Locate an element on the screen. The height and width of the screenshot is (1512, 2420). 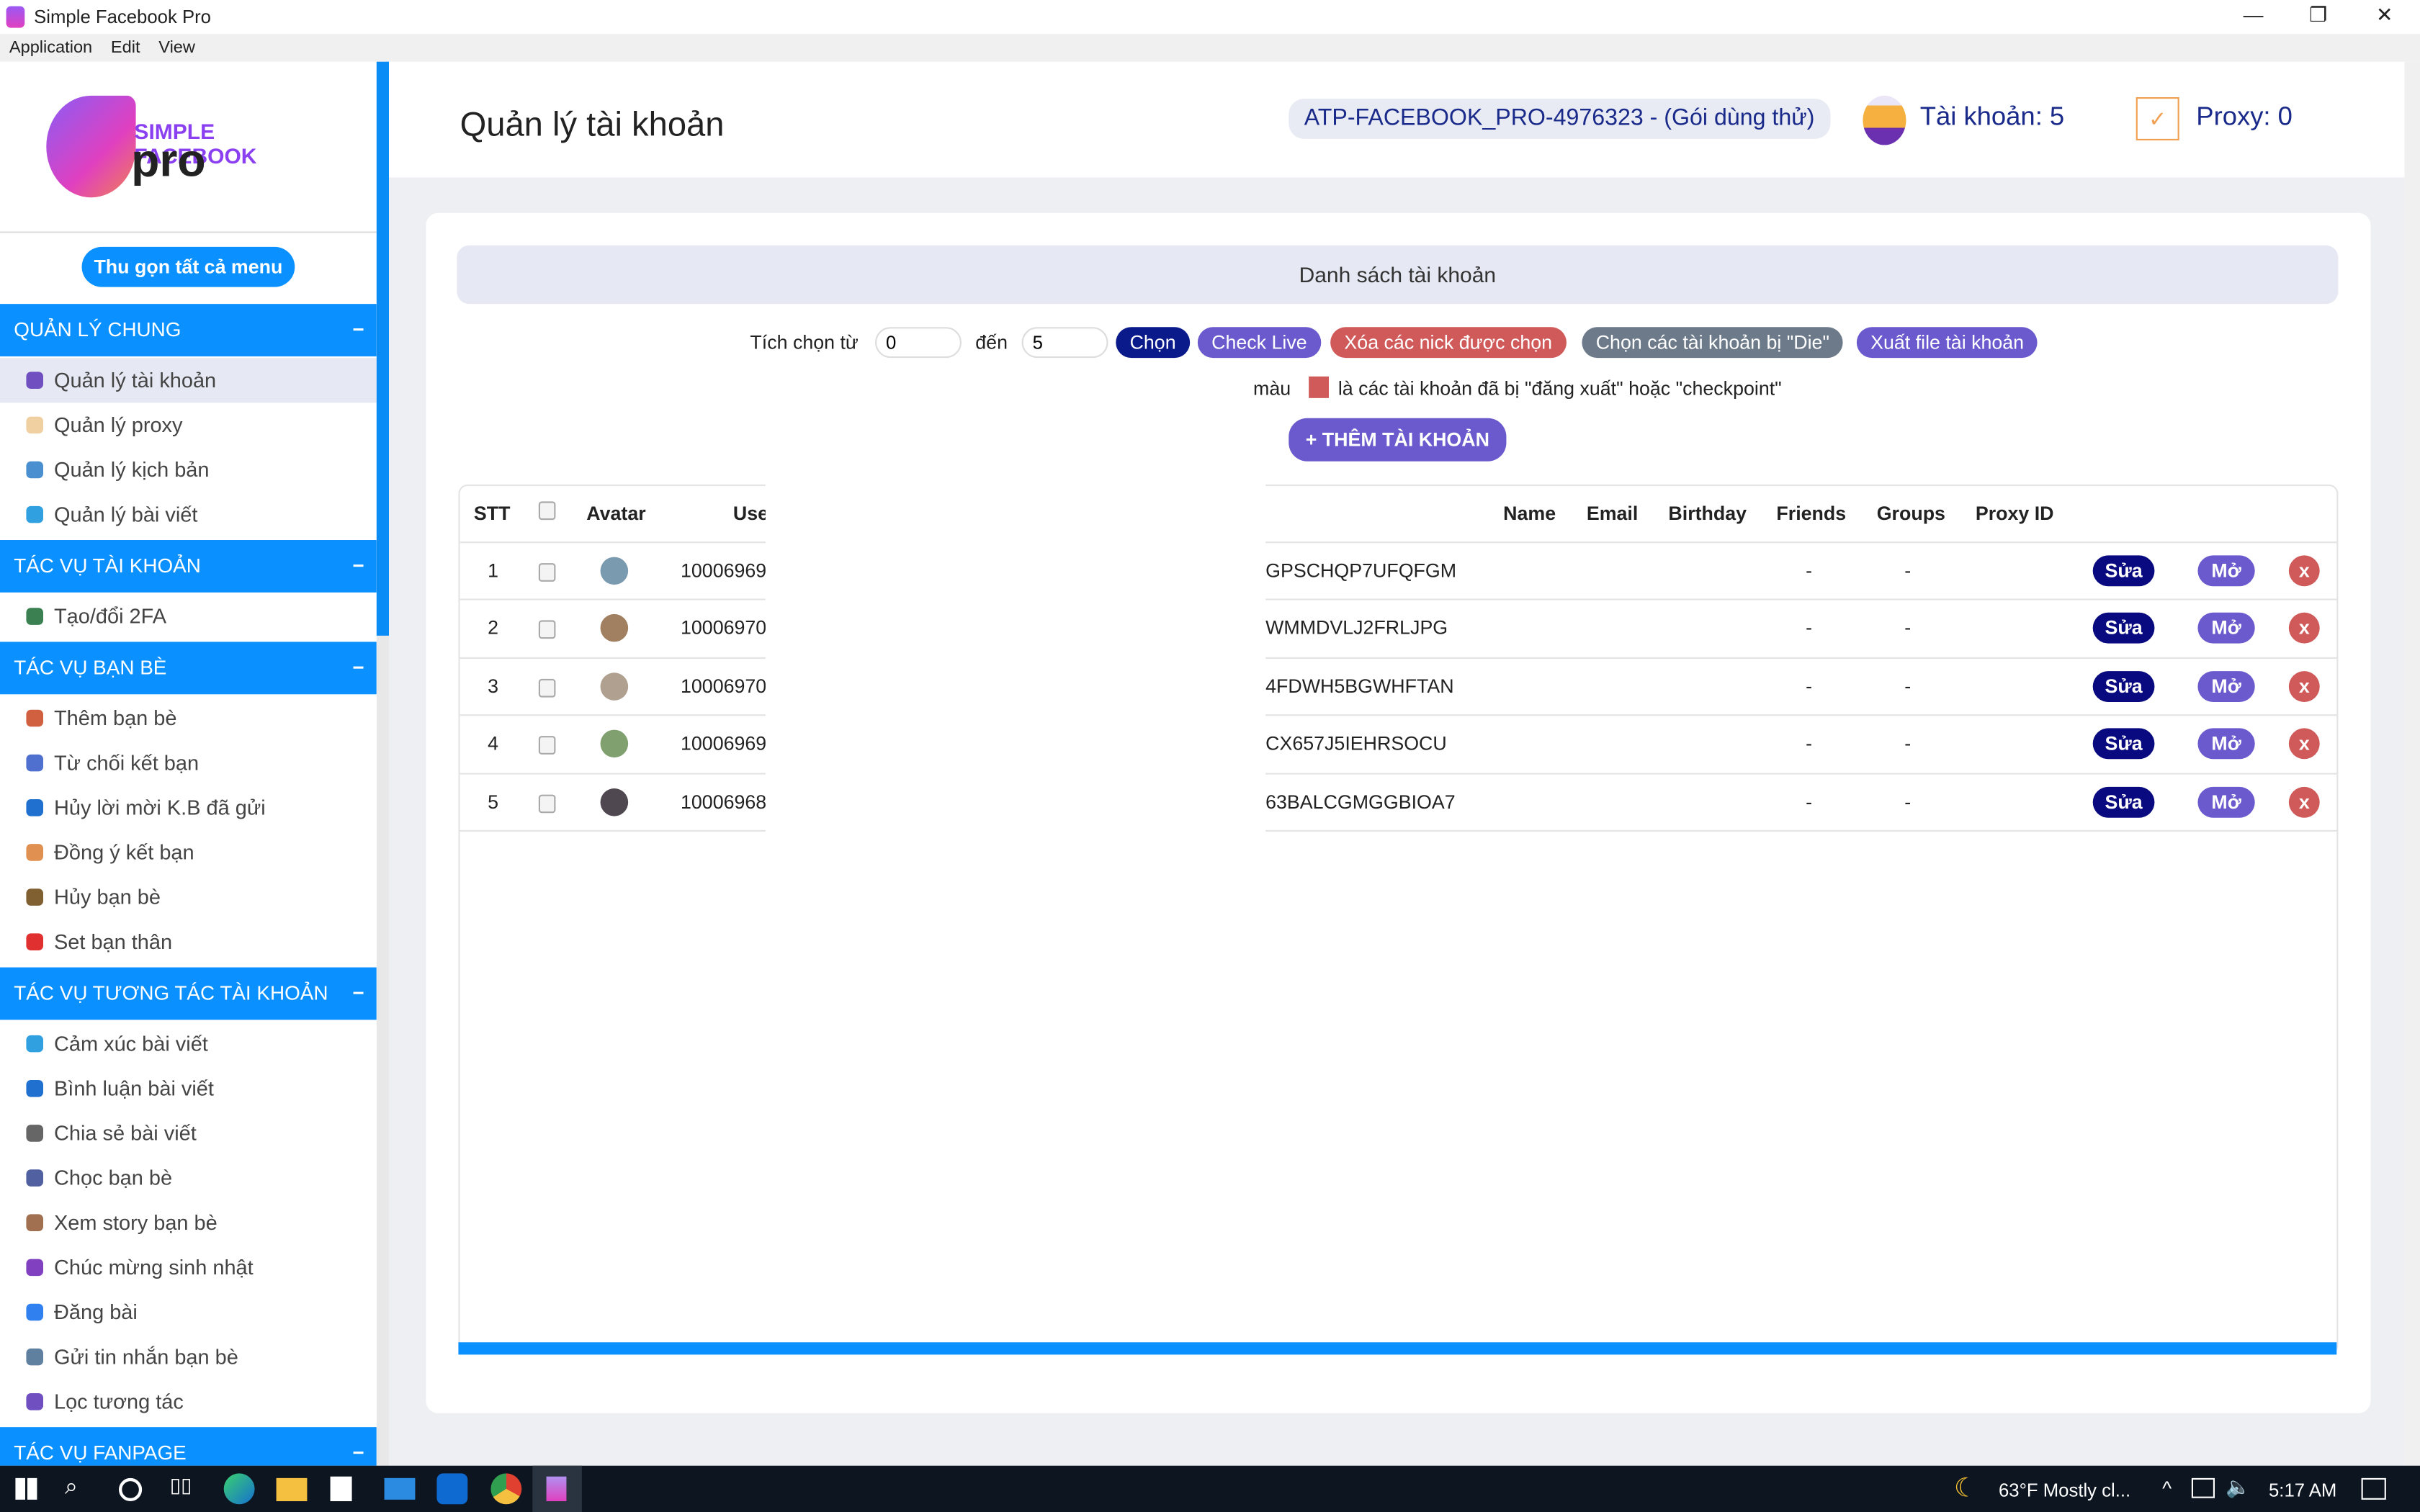
sidebar-section-header: TÁC VỤ FANPAGE − is located at coordinates (189, 1446).